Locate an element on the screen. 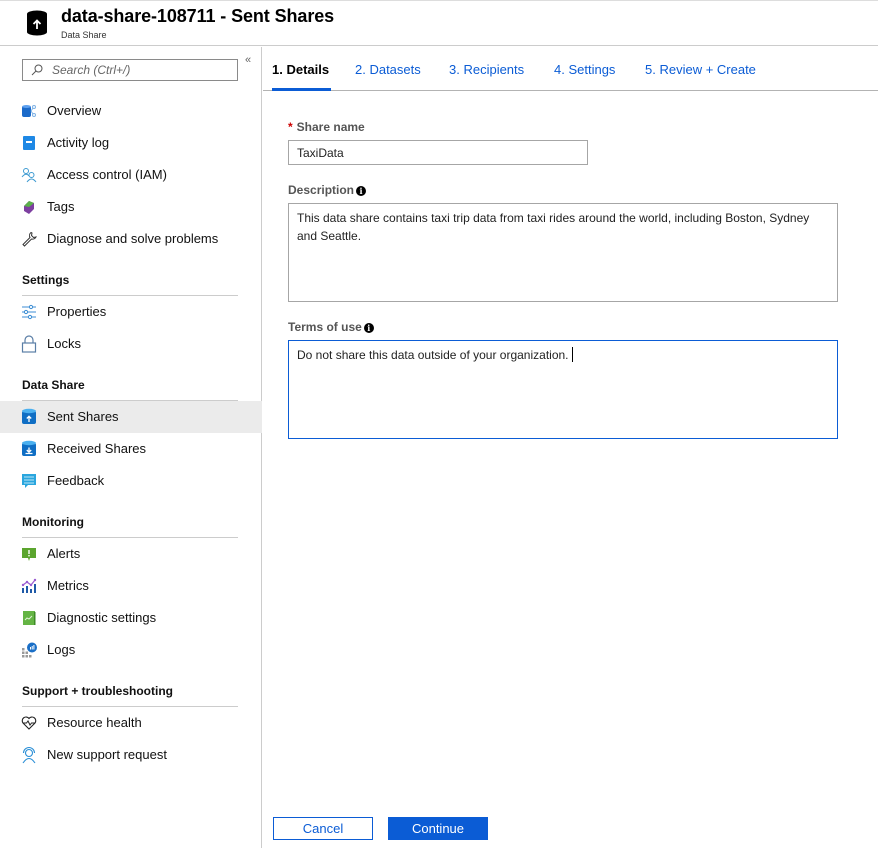 The width and height of the screenshot is (878, 848). tag-icon is located at coordinates (29, 207).